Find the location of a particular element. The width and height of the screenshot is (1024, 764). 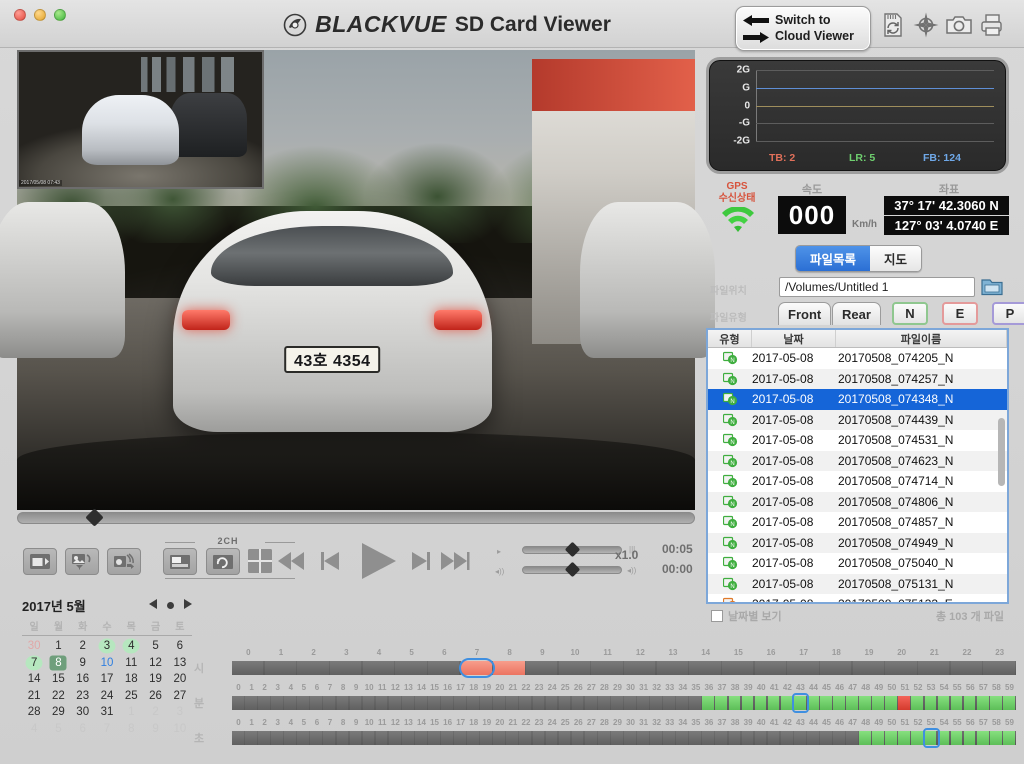

fastforward-button is located at coordinates (455, 561).